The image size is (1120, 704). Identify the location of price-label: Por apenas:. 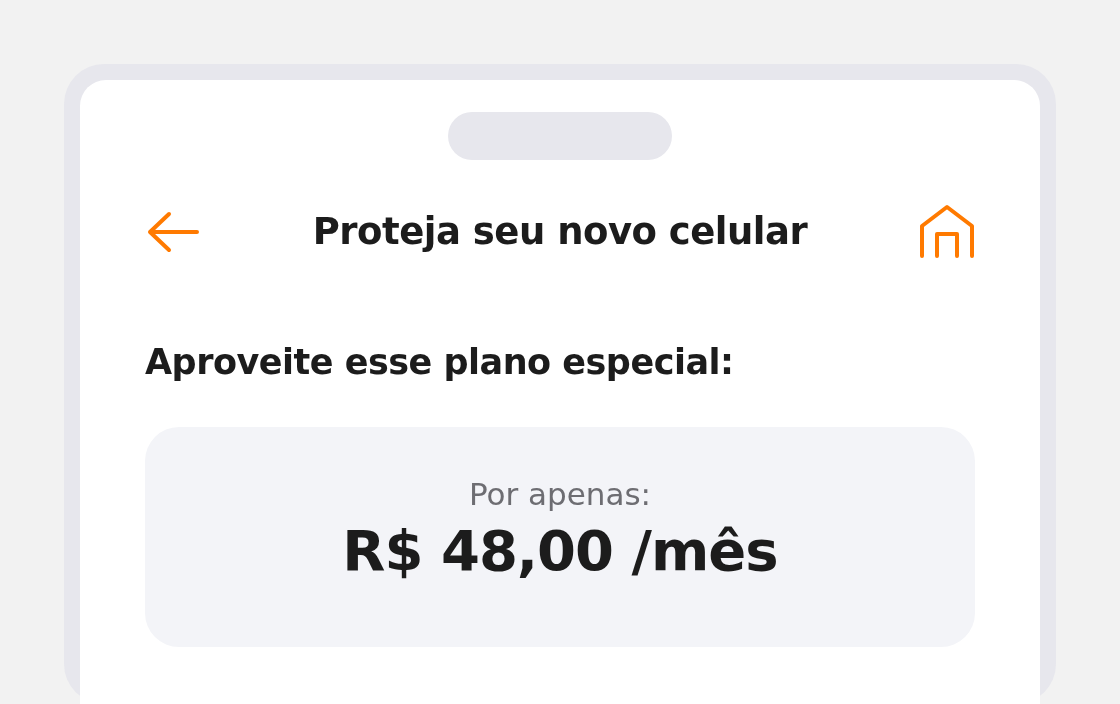
(560, 493).